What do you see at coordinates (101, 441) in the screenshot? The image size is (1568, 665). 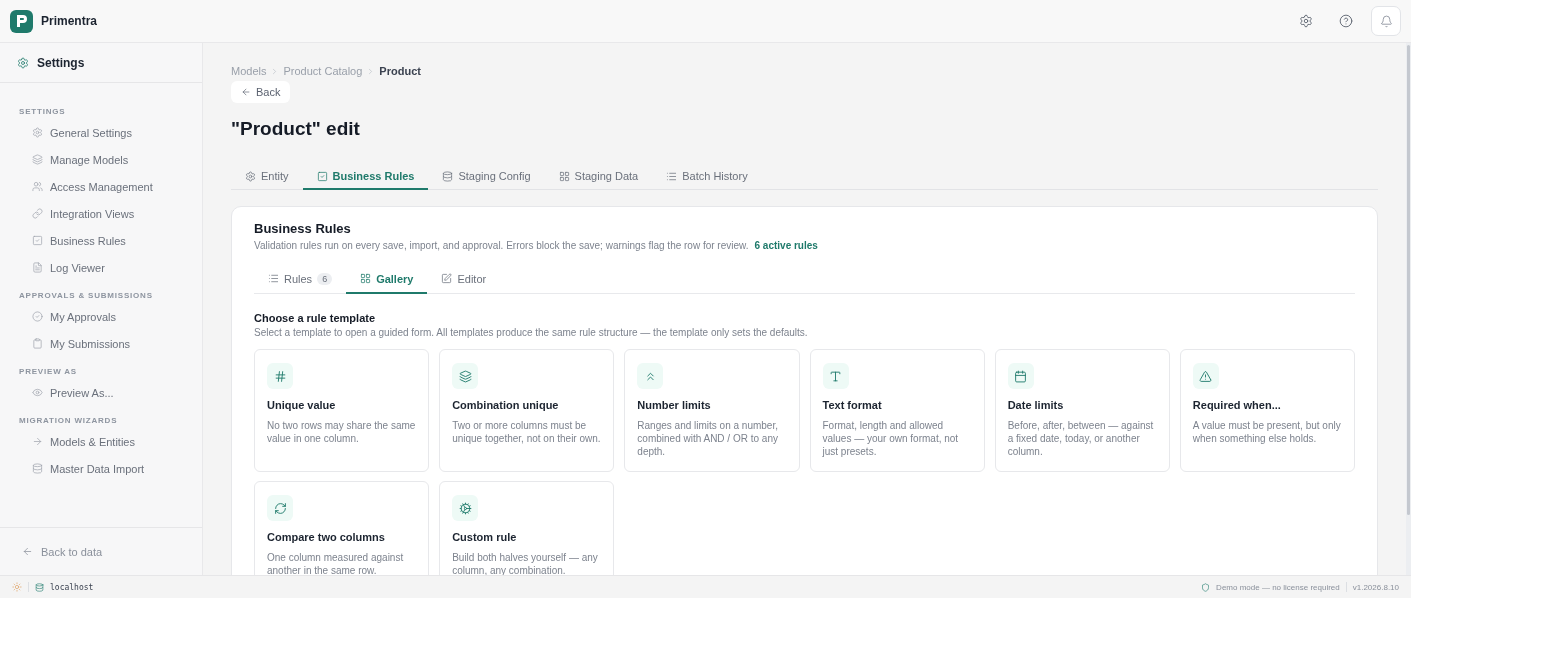 I see `sidebar-item: Models & Entities` at bounding box center [101, 441].